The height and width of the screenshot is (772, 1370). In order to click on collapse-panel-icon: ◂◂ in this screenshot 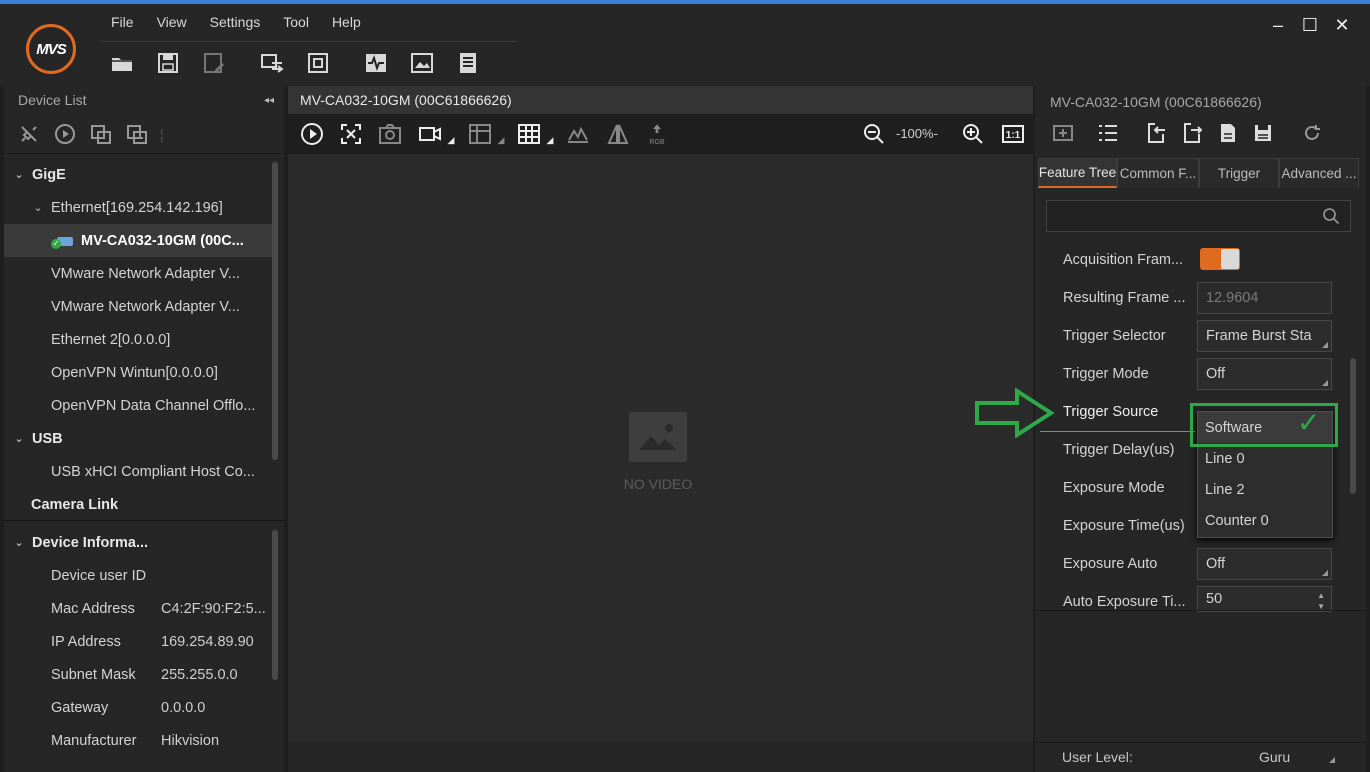, I will do `click(269, 100)`.